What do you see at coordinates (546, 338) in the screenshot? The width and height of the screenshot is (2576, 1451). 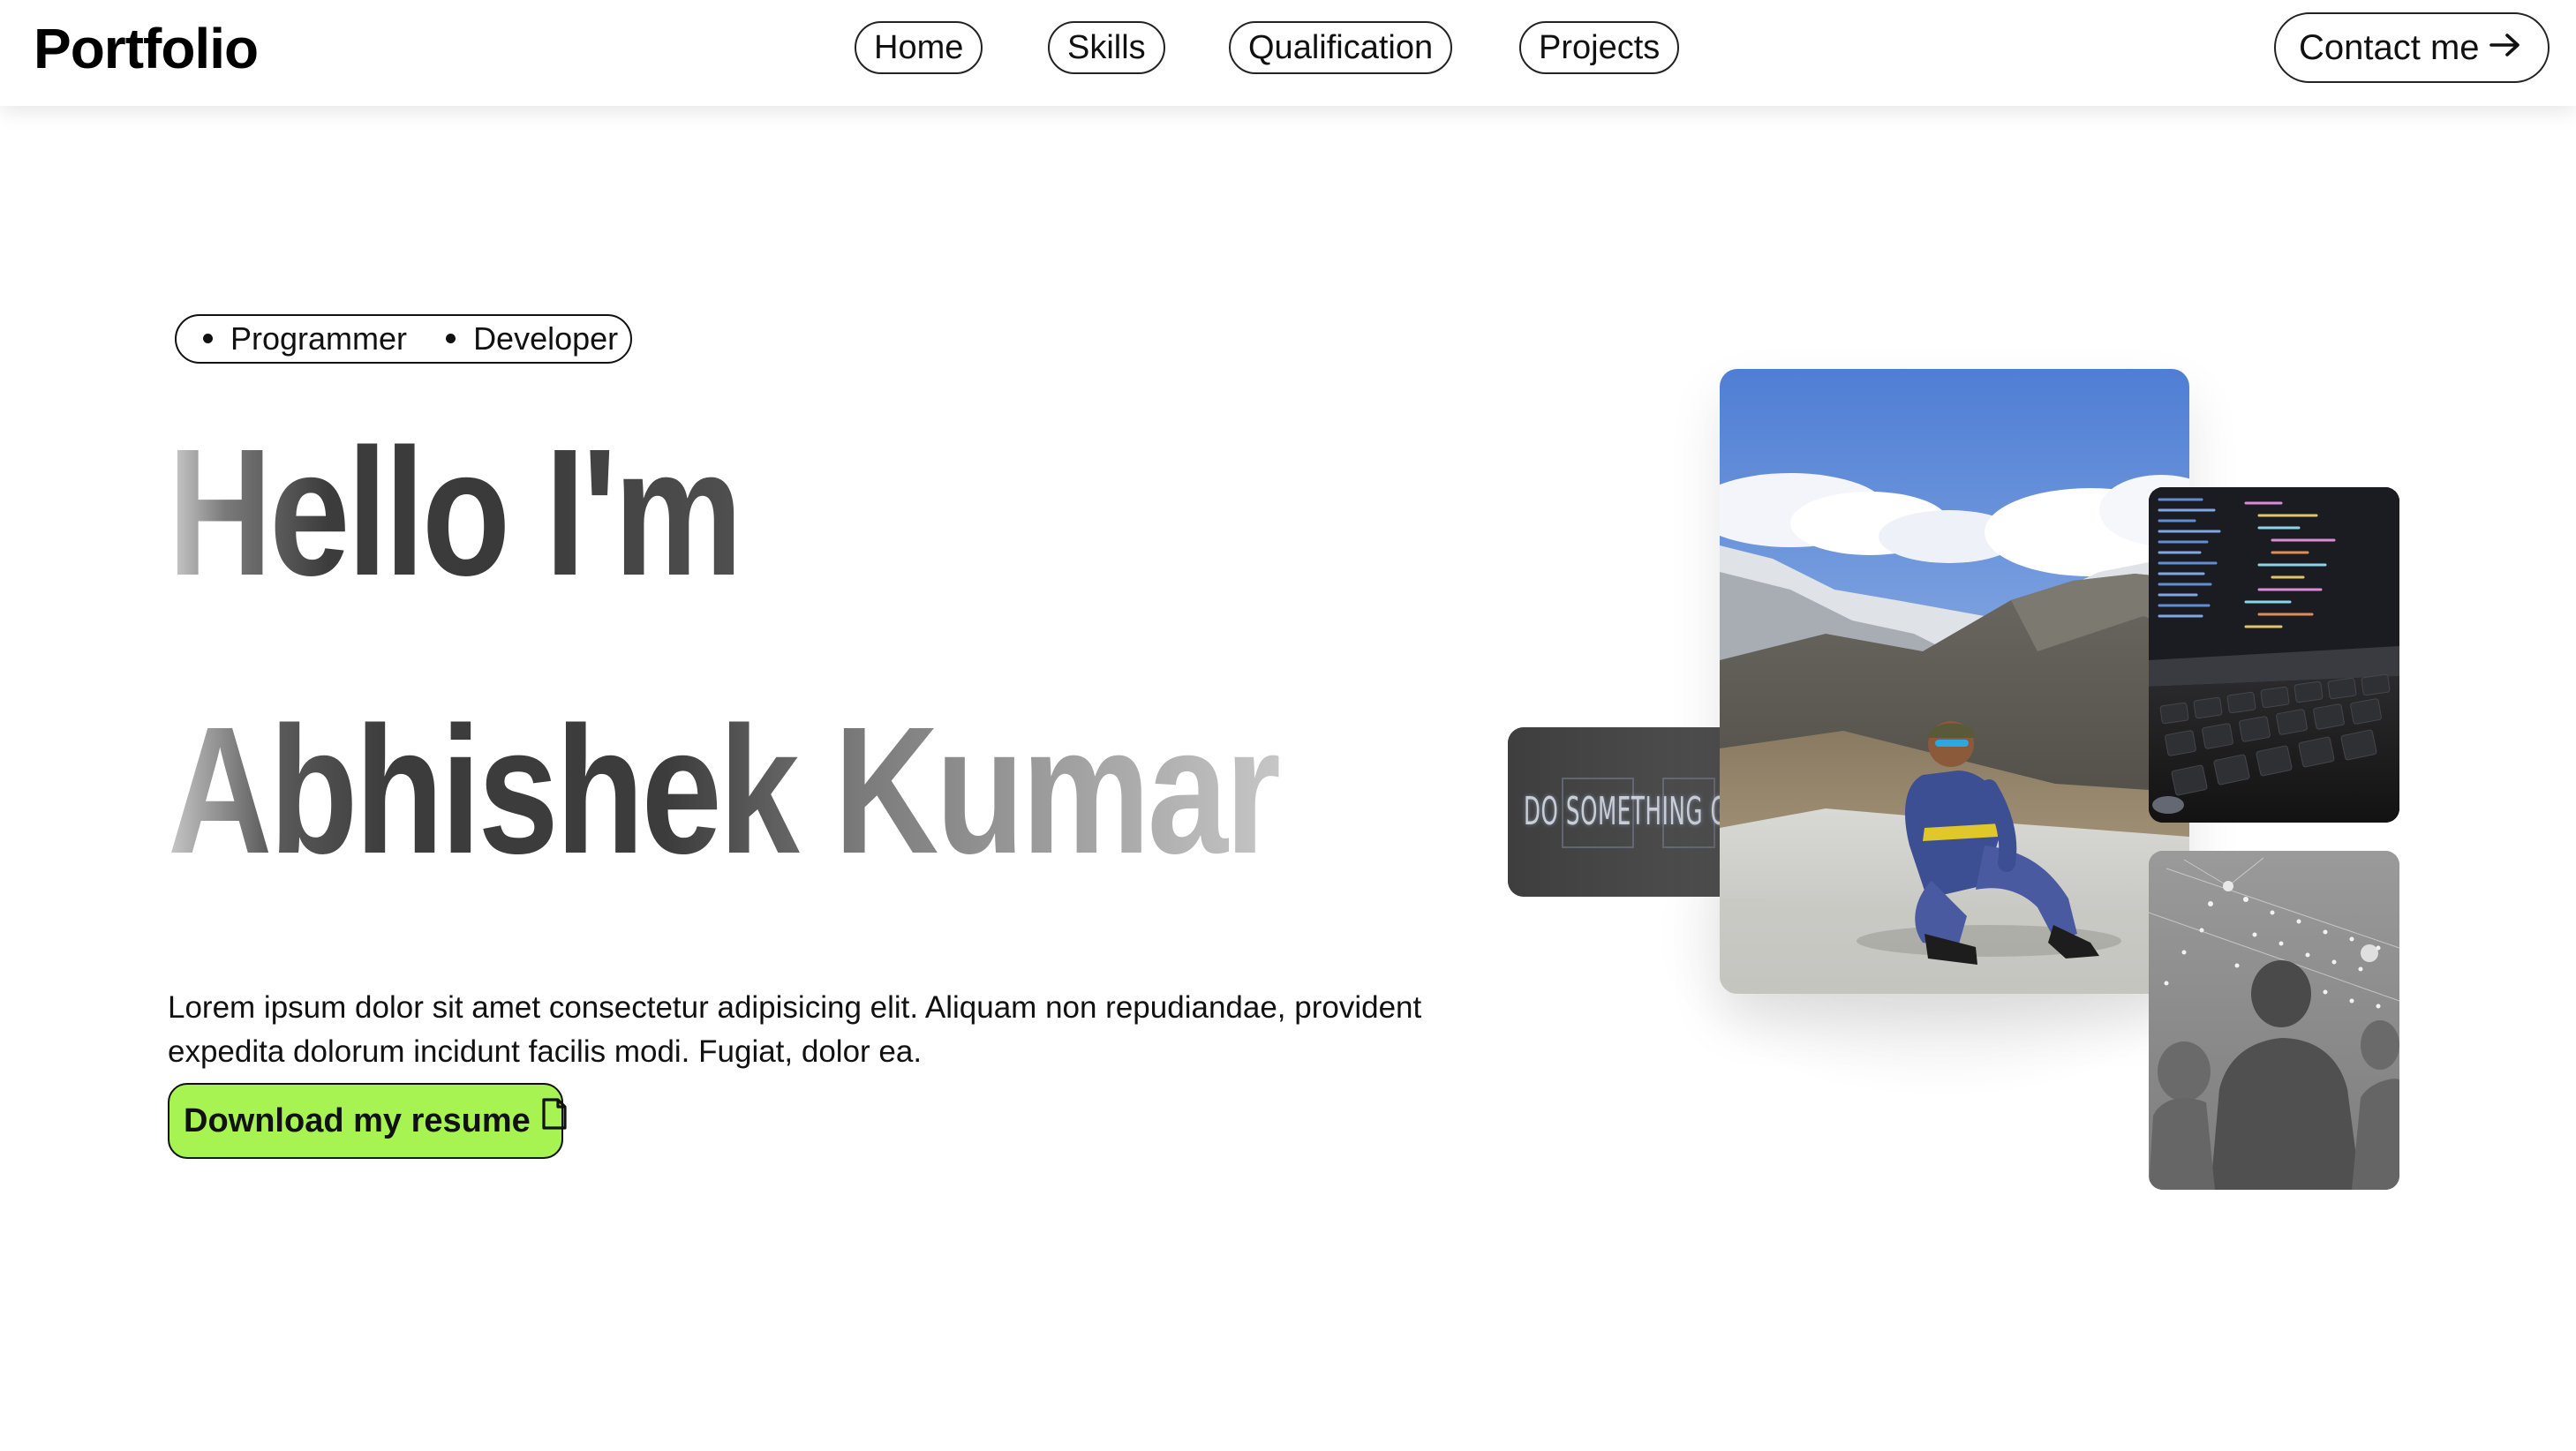 I see `role-label: Developer` at bounding box center [546, 338].